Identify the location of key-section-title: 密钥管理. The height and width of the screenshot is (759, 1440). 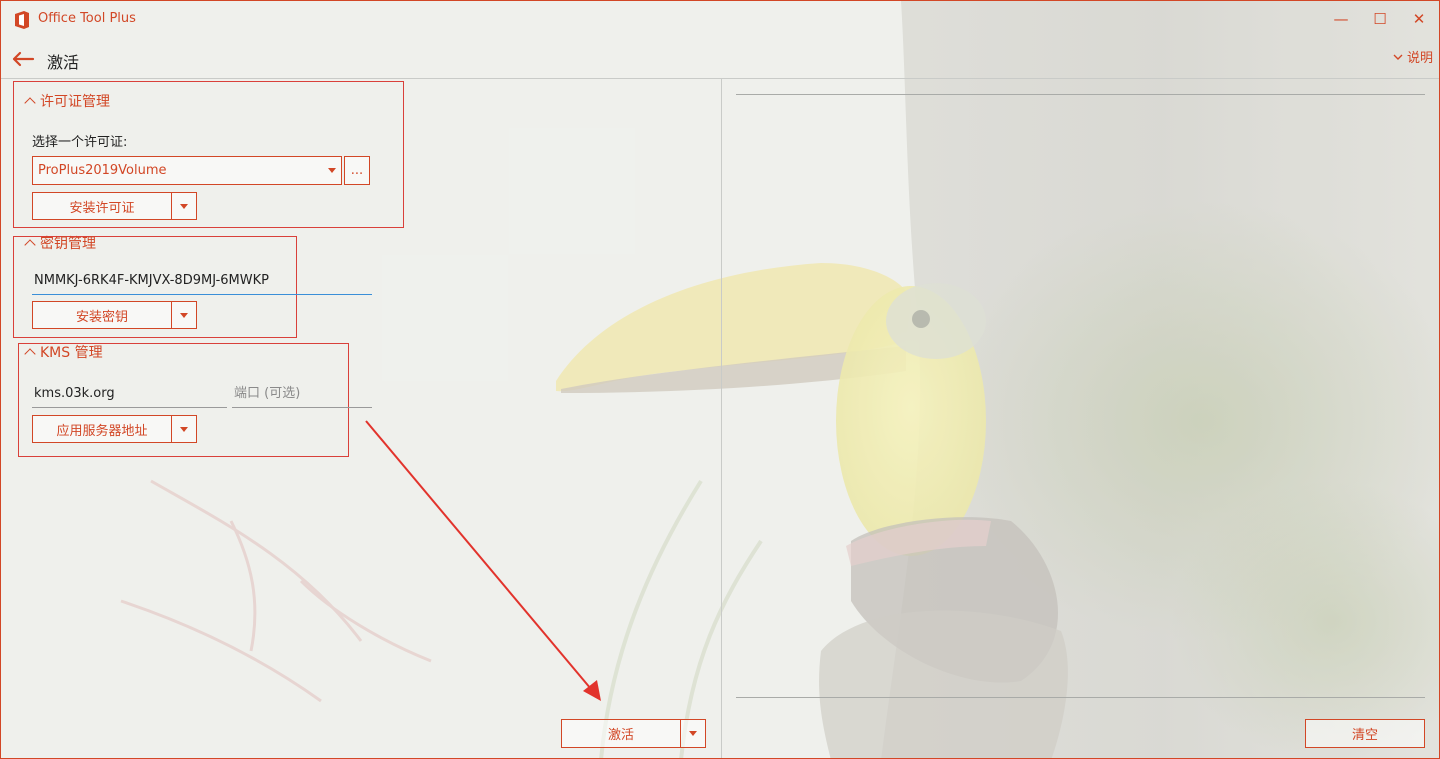
(68, 244).